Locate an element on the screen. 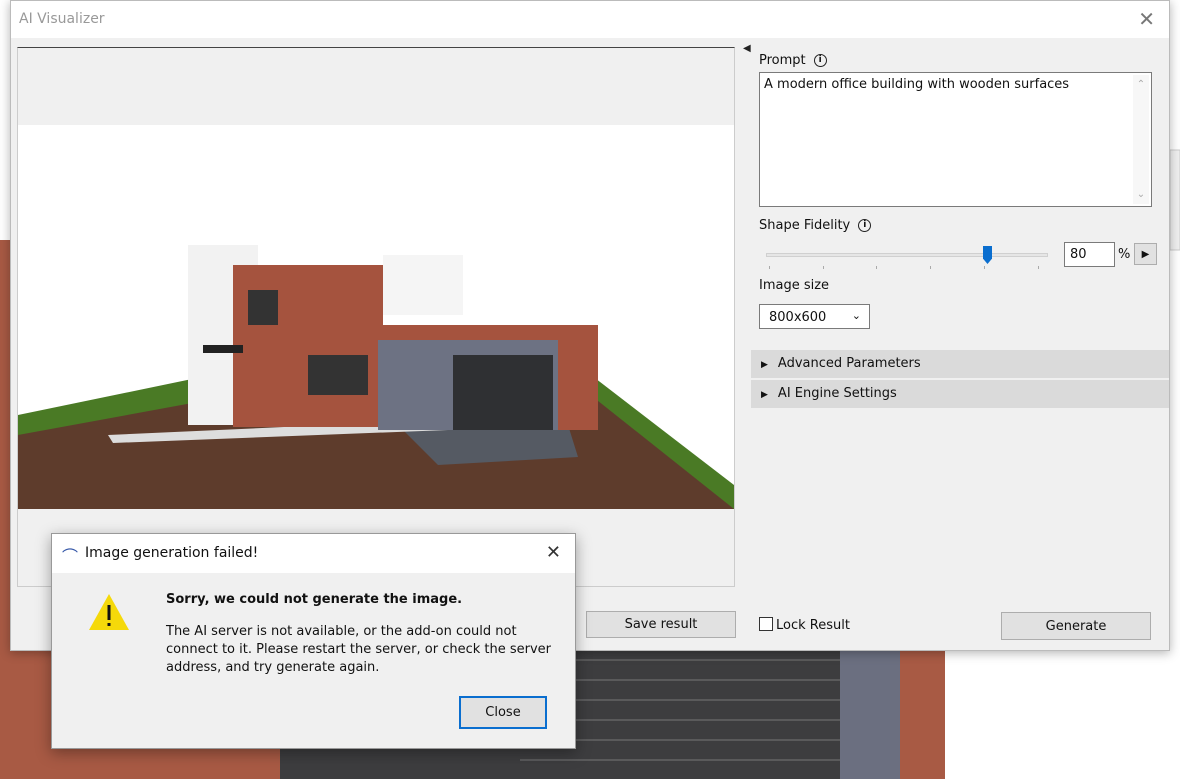 The width and height of the screenshot is (1180, 779). percent-unit: % is located at coordinates (1124, 254).